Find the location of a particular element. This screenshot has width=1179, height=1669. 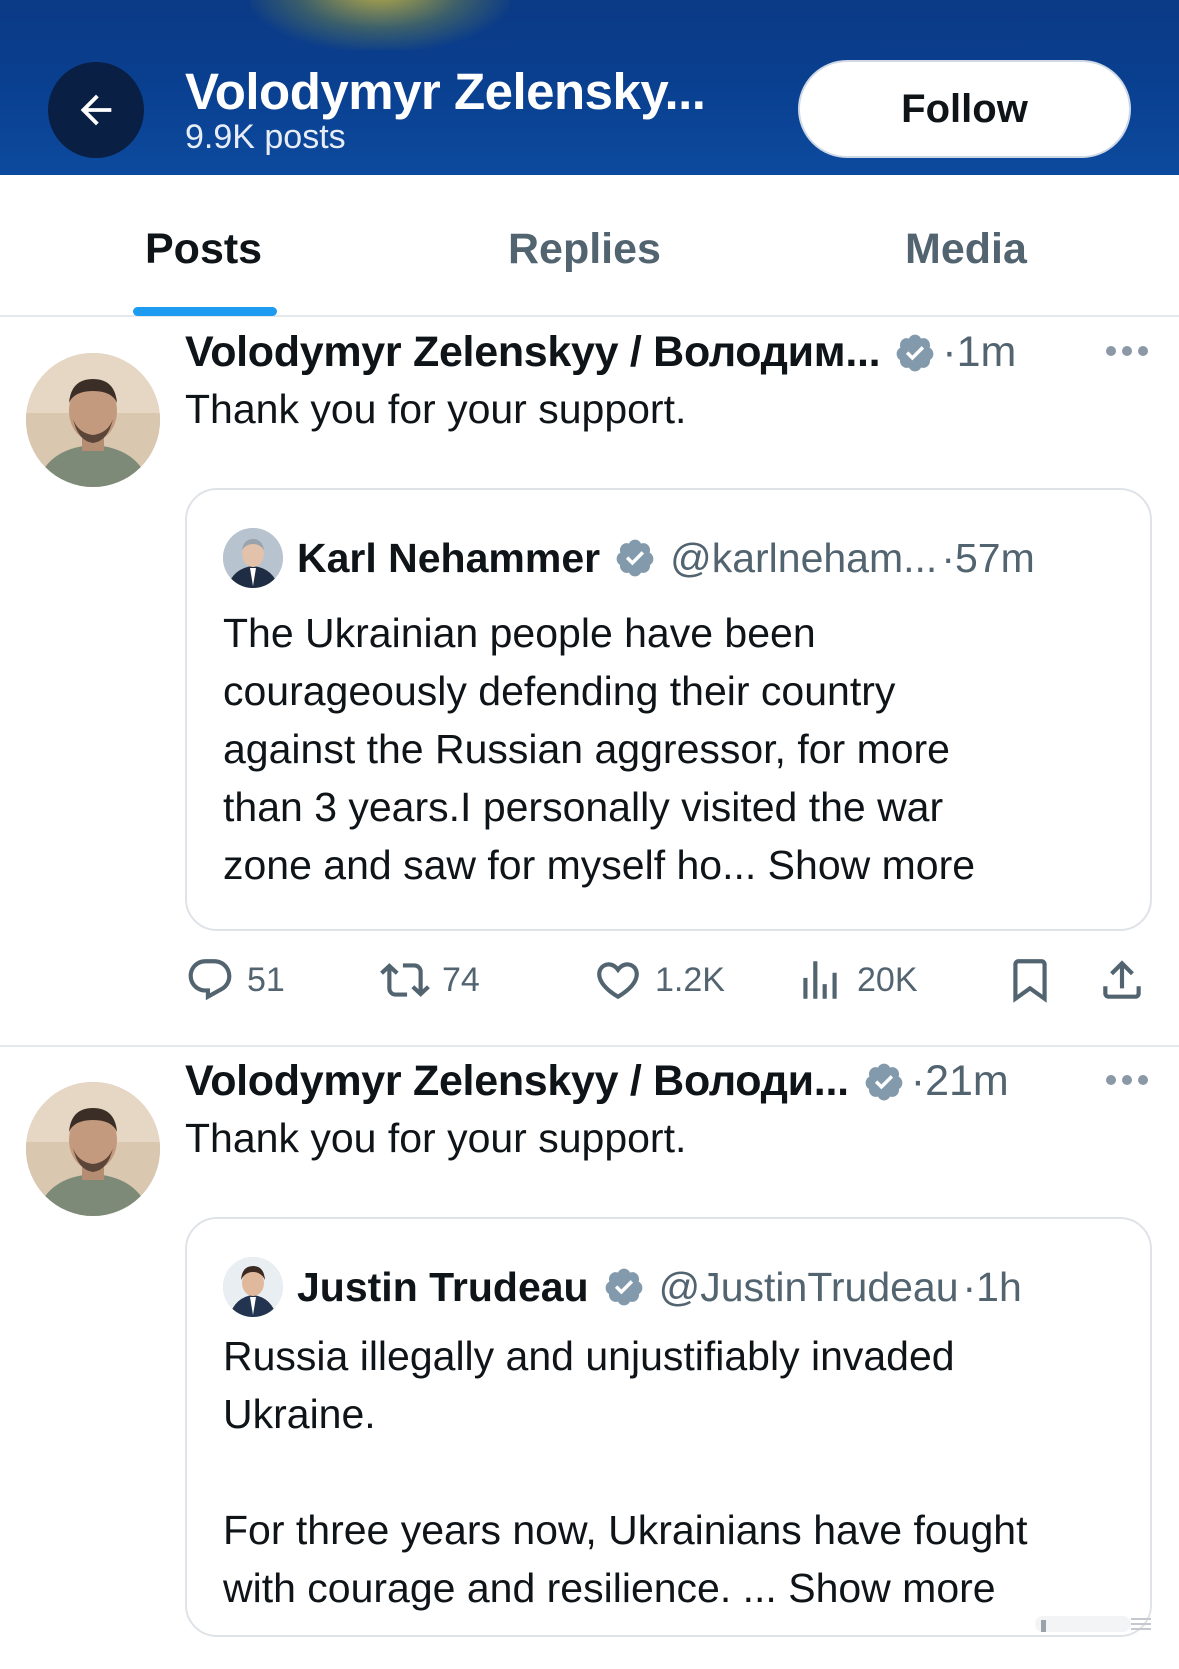

repost-icon is located at coordinates (405, 980).